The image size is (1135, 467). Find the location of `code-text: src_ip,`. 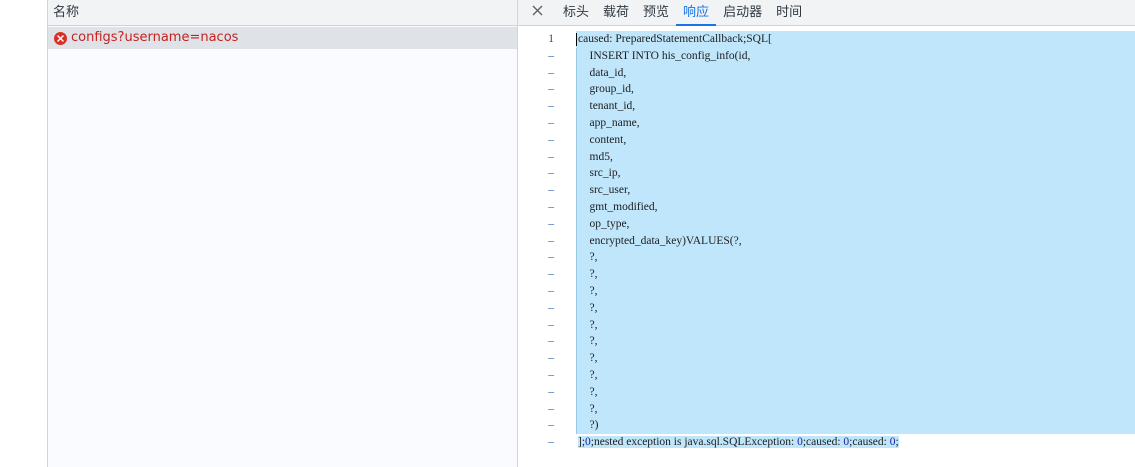

code-text: src_ip, is located at coordinates (855, 174).